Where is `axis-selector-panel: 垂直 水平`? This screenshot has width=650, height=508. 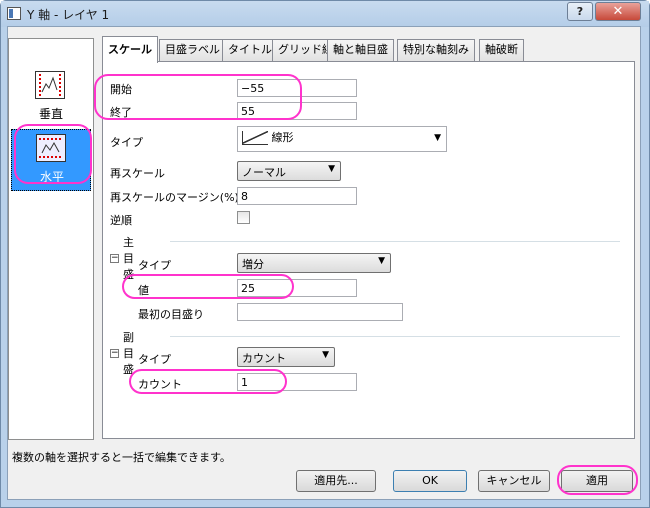
axis-selector-panel: 垂直 水平 is located at coordinates (51, 239).